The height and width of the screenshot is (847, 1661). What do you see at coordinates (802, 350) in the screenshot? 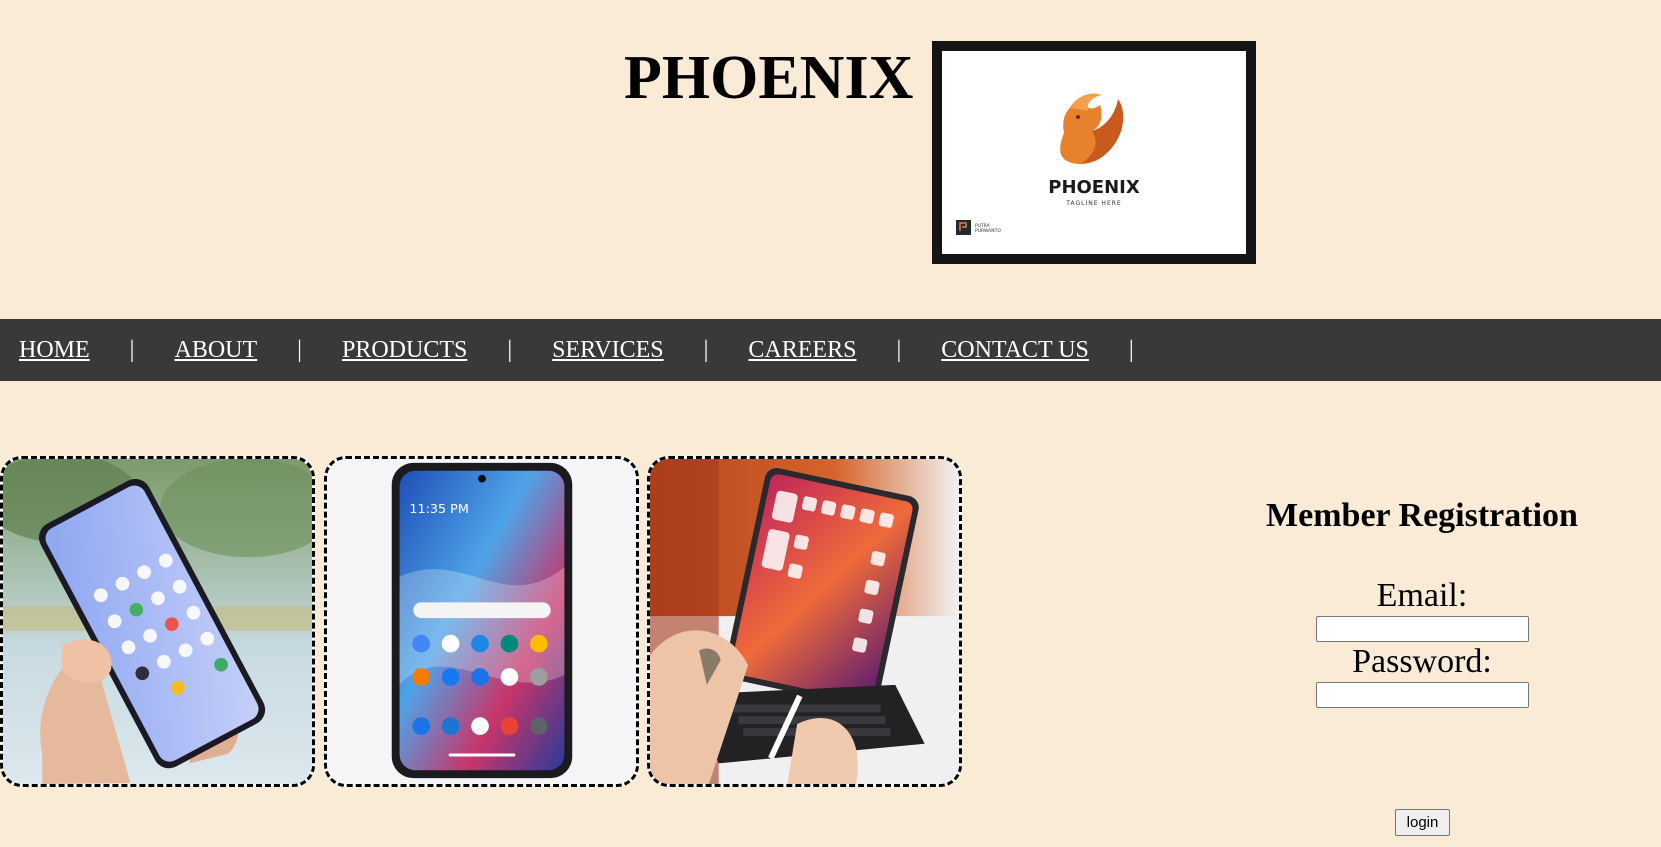
I see `nav-careers: CAREERS` at bounding box center [802, 350].